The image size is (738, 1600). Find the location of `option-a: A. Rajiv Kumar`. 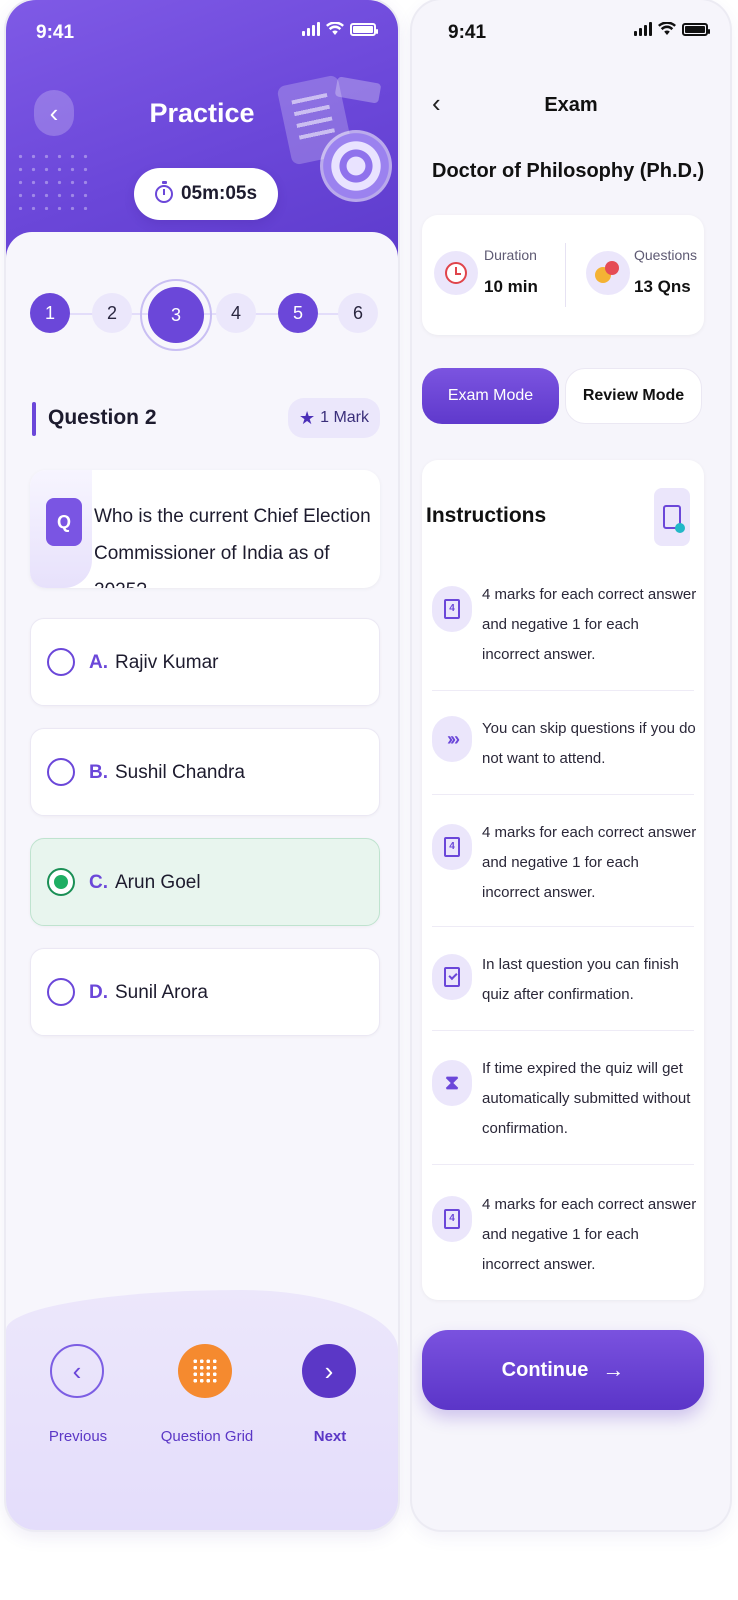

option-a: A. Rajiv Kumar is located at coordinates (205, 662).